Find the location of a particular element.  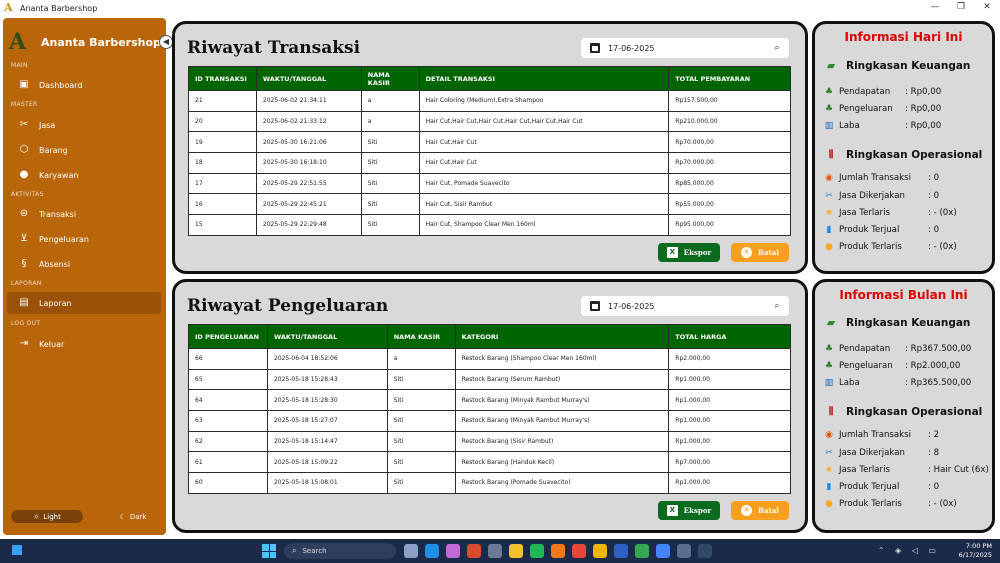

section-aktivitas: AKTIVITAS is located at coordinates (27, 194).